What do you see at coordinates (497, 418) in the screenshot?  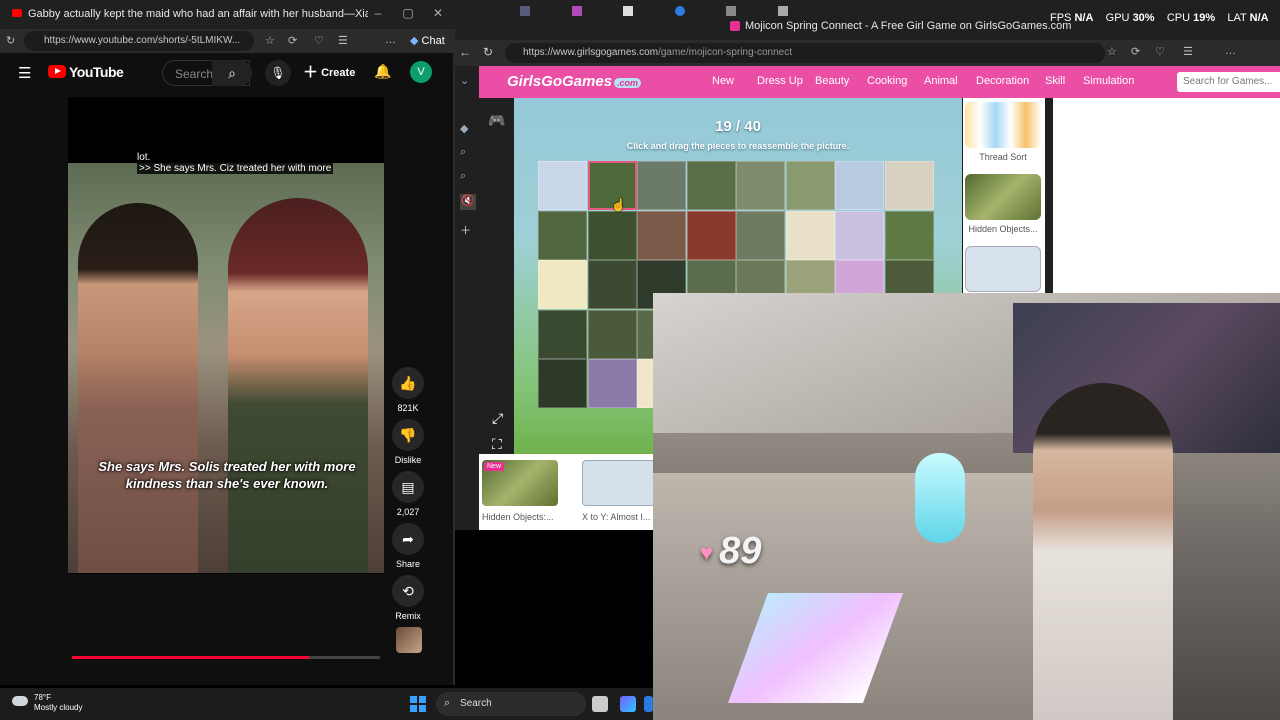 I see `expand-icon: ⤢` at bounding box center [497, 418].